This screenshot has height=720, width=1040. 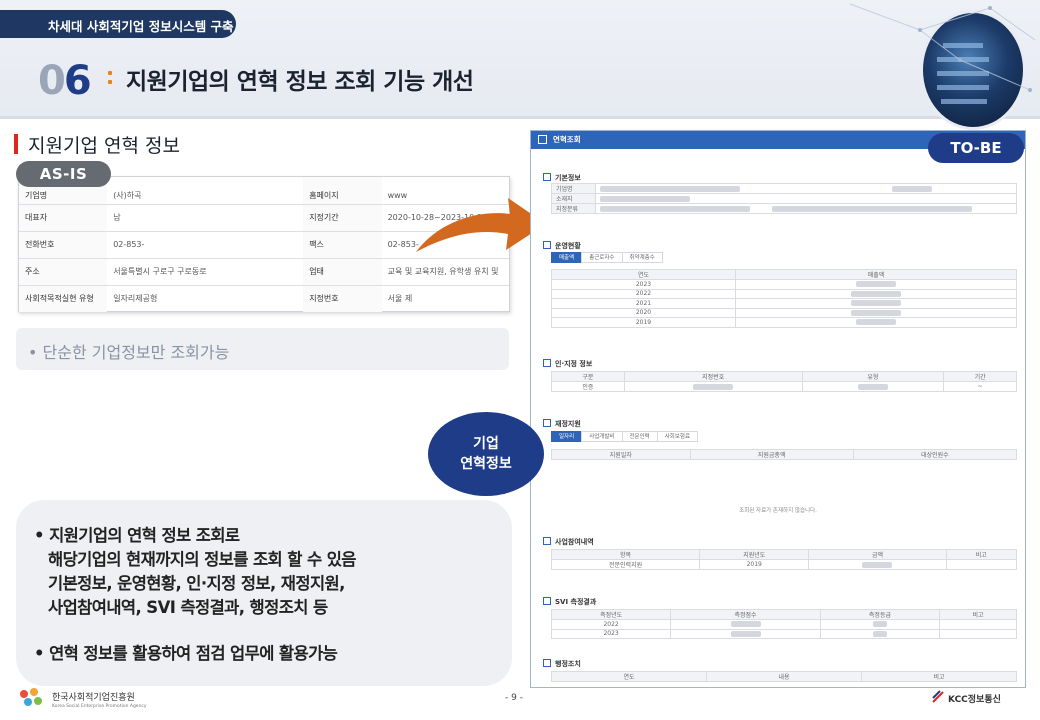 I want to click on to-be-tag: TO-BE, so click(x=976, y=148).